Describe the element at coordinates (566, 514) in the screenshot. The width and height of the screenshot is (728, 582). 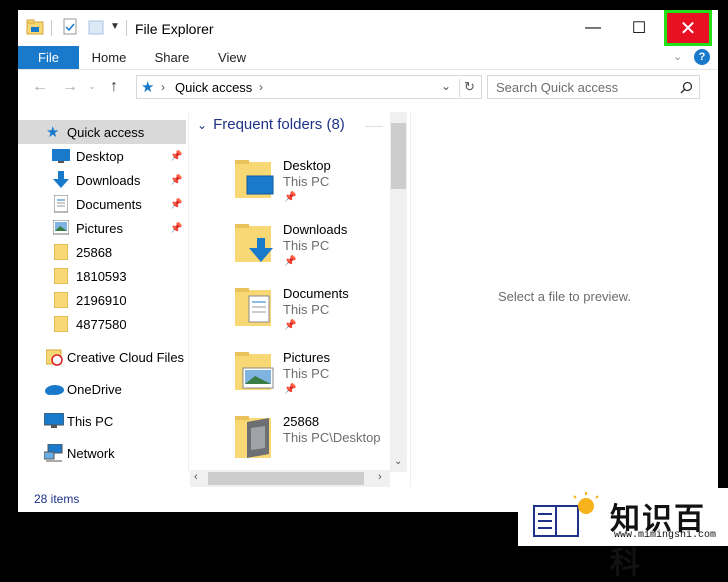
I see `book-lightbulb-logo-icon` at that location.